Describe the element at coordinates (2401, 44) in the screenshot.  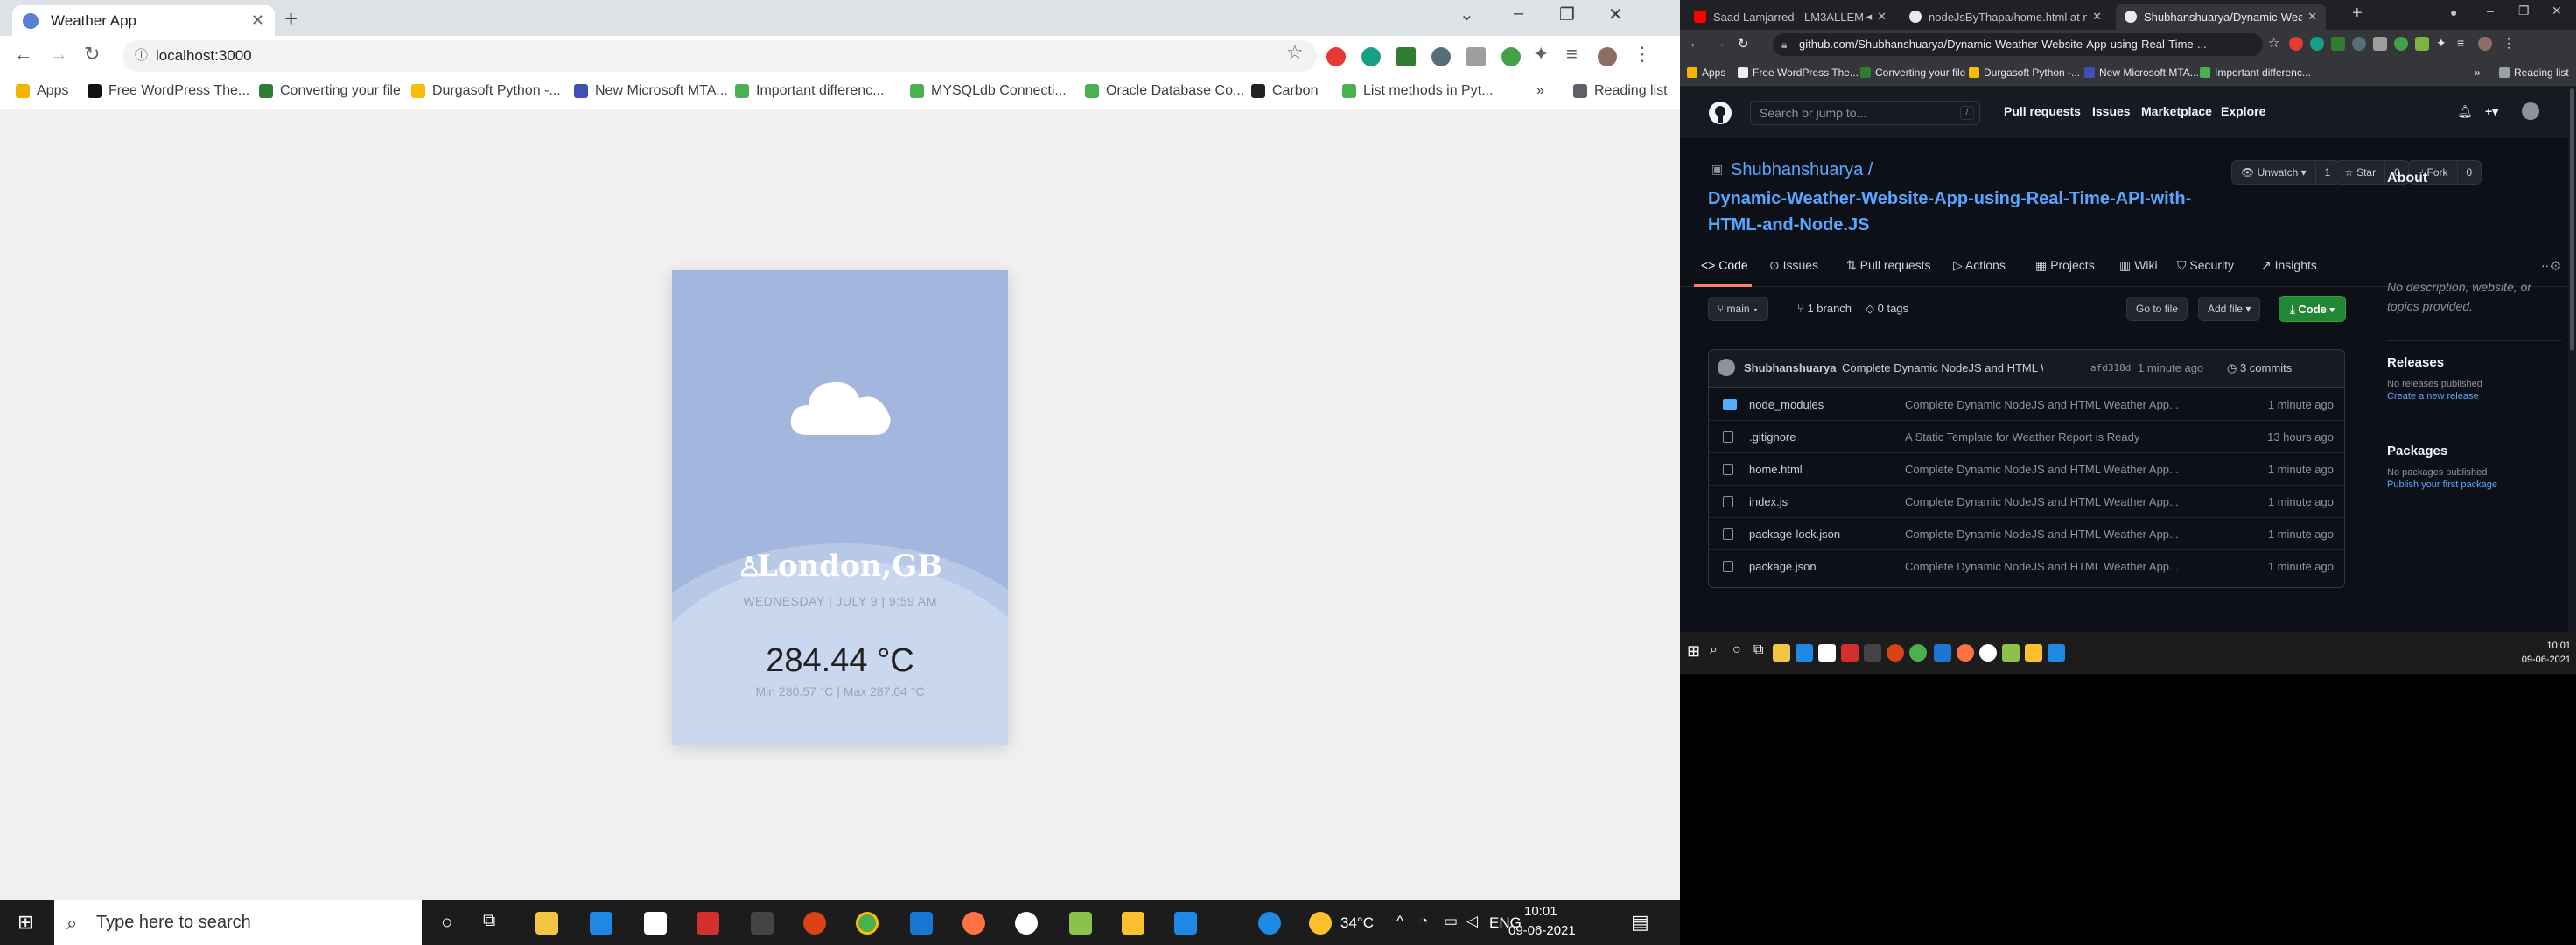
I see `extension-plus-icon` at that location.